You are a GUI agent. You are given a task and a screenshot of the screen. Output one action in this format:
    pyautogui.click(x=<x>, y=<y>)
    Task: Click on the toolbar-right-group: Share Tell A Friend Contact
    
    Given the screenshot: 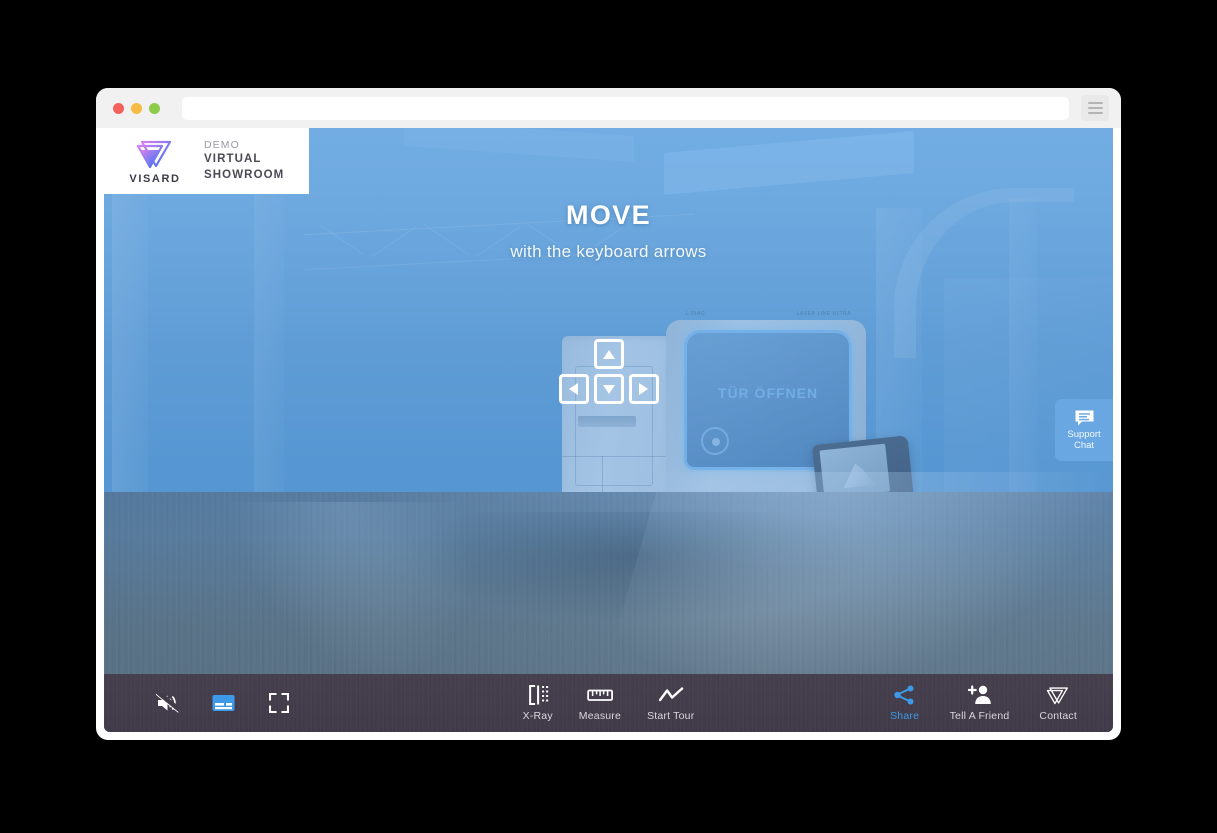 What is the action you would take?
    pyautogui.click(x=983, y=703)
    